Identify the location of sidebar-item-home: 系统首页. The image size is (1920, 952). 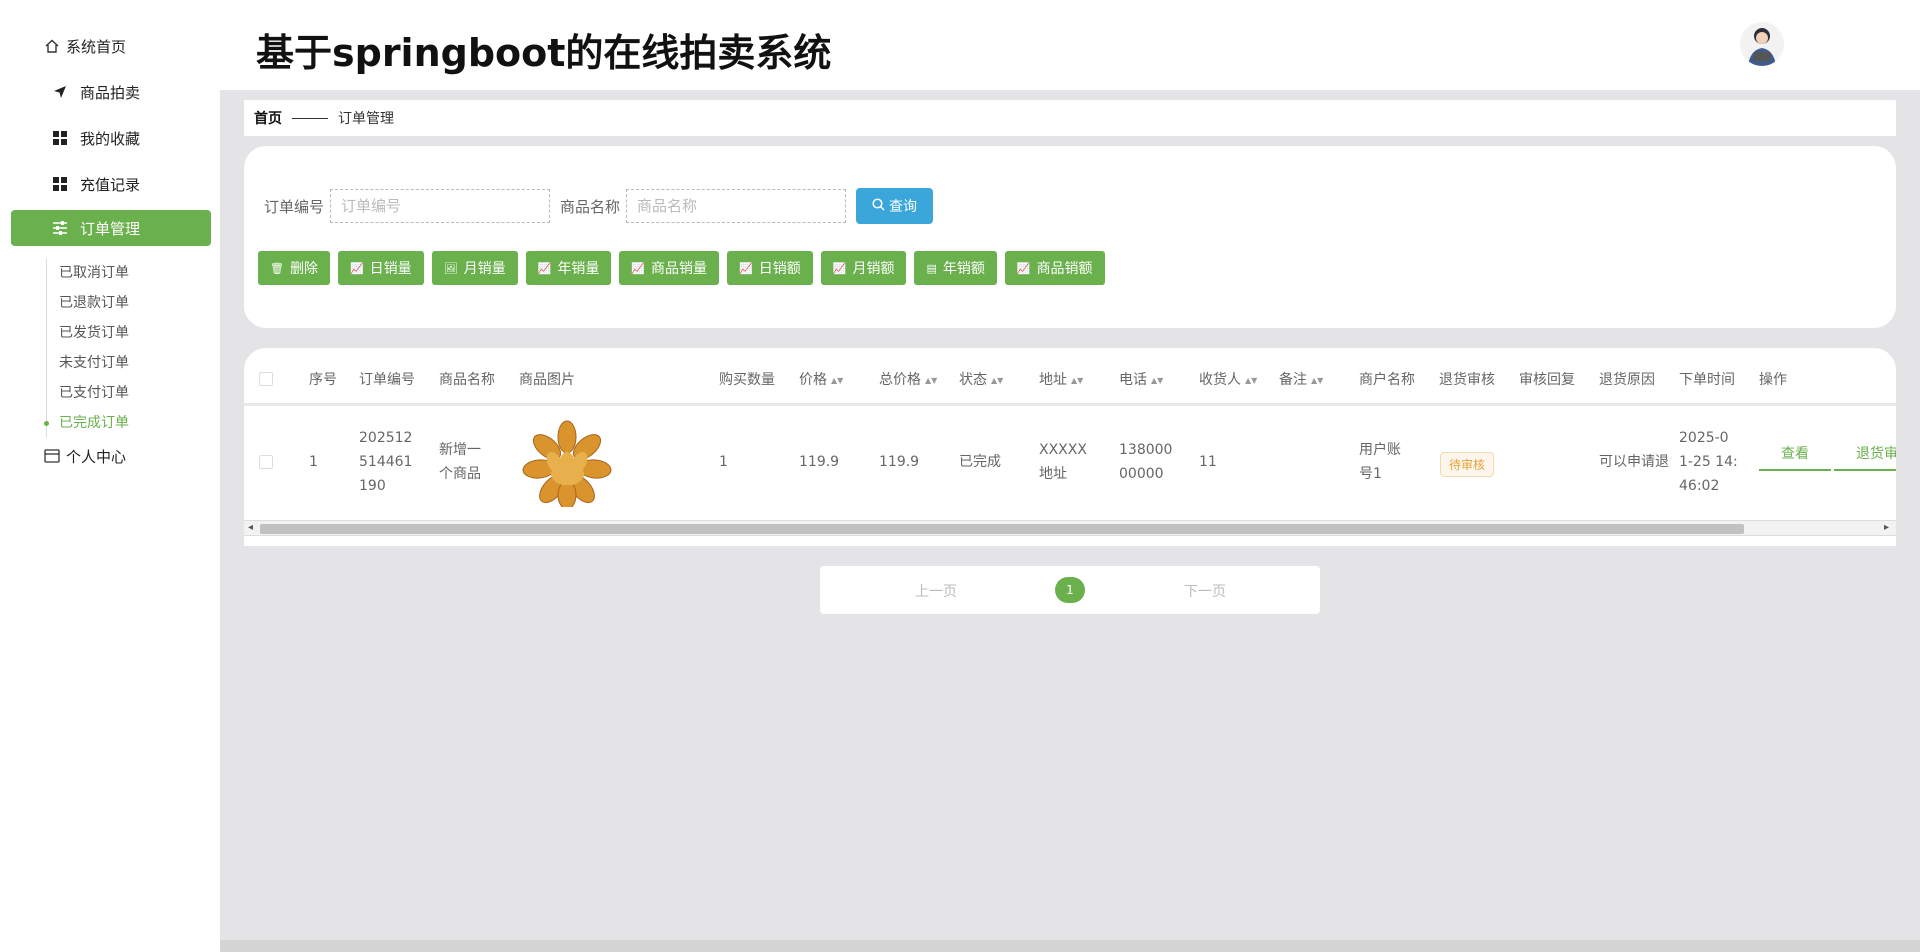
(110, 46).